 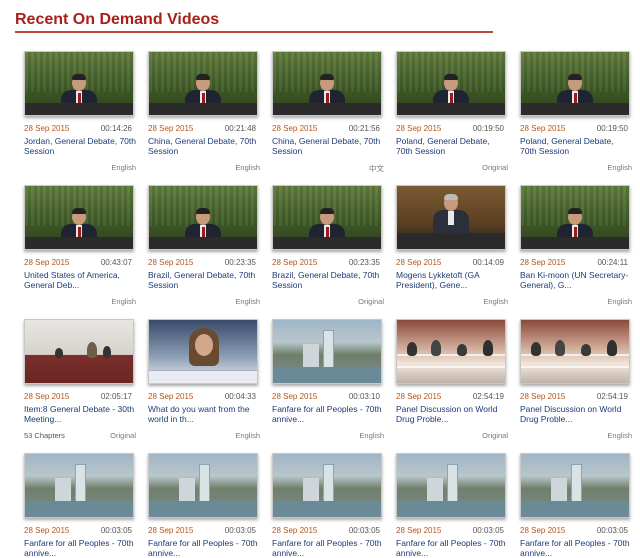 I want to click on video-language: 中文, so click(x=376, y=168).